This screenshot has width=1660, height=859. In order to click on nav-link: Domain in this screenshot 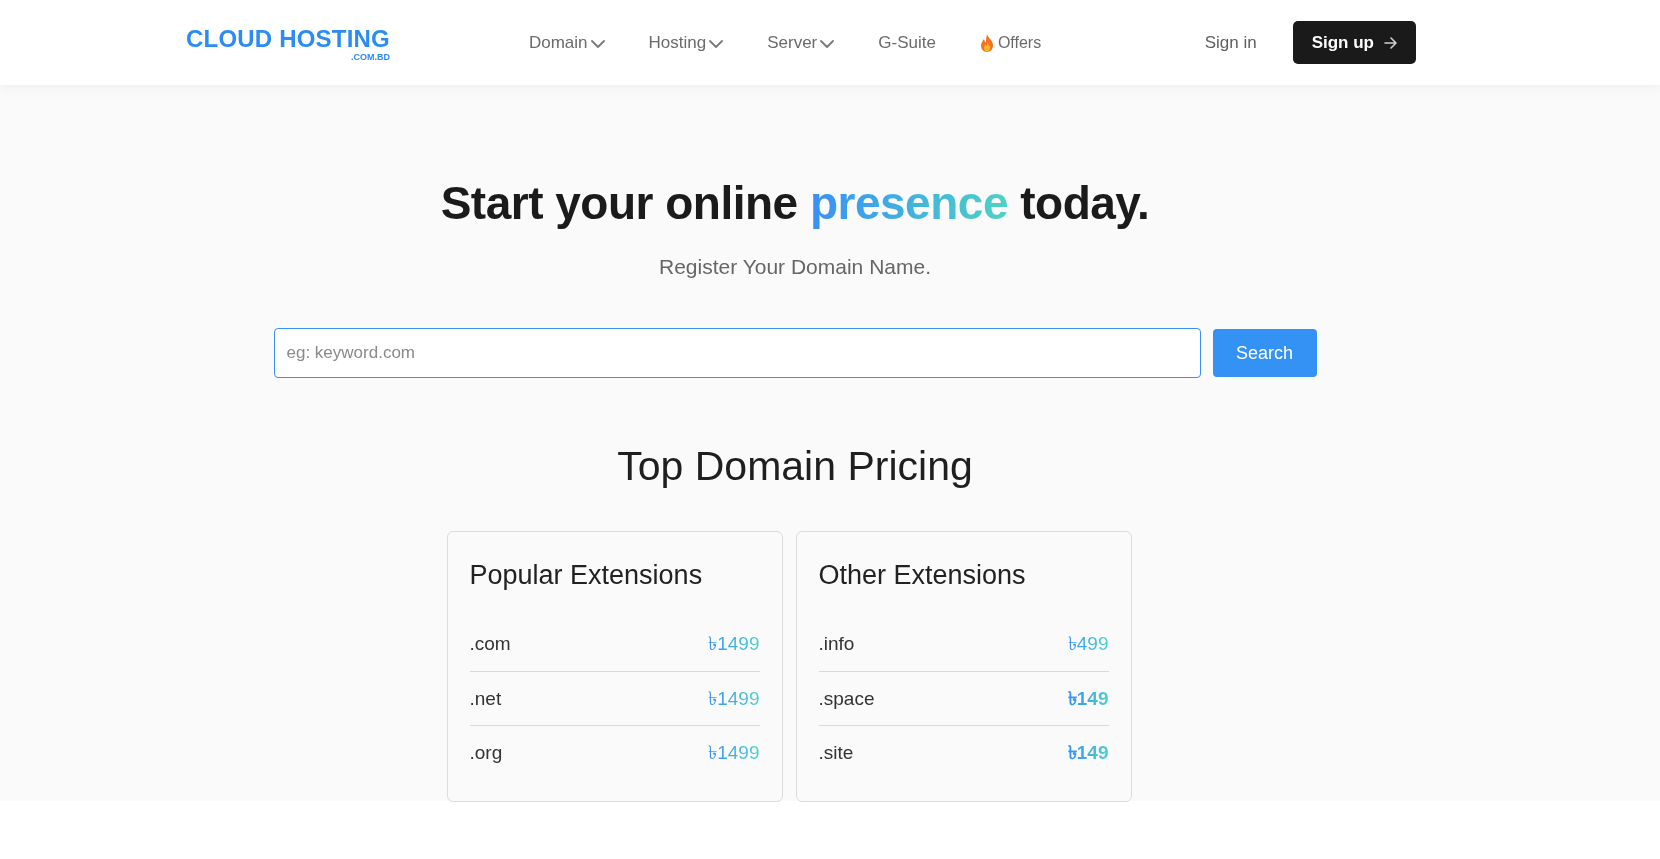, I will do `click(566, 42)`.